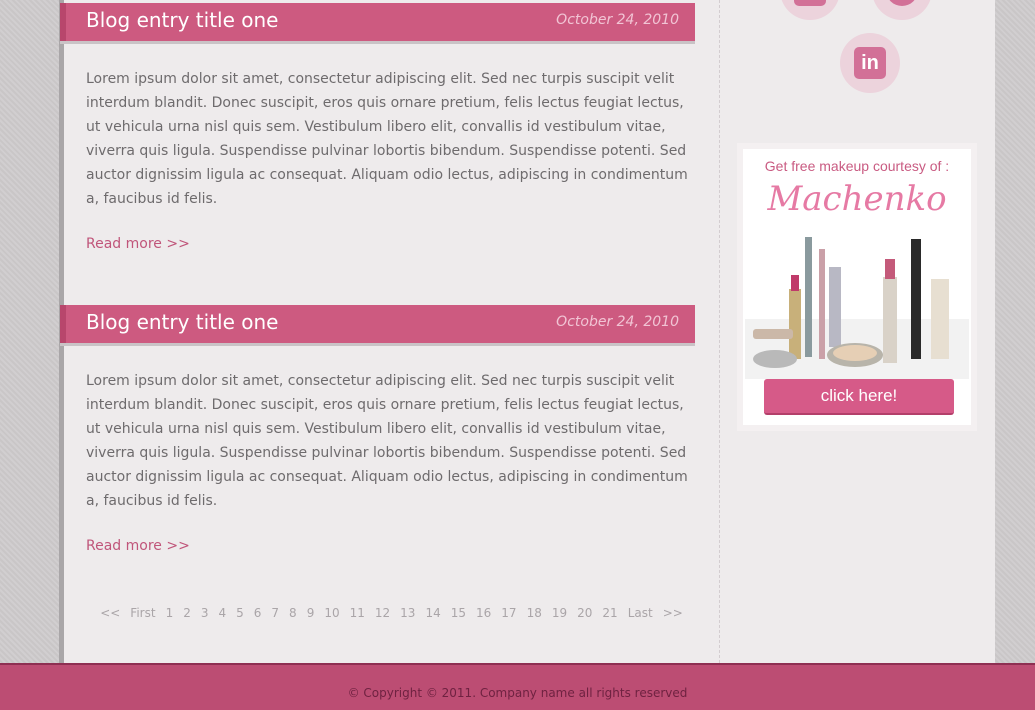 This screenshot has width=1035, height=710. I want to click on linkedin-icon: in, so click(870, 63).